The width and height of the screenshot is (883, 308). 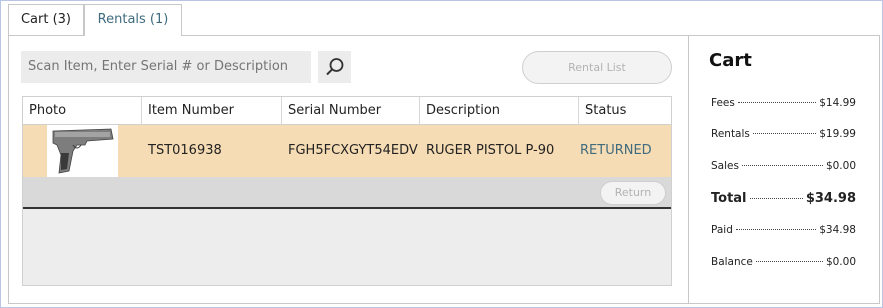 What do you see at coordinates (725, 166) in the screenshot?
I see `sales-label: Sales` at bounding box center [725, 166].